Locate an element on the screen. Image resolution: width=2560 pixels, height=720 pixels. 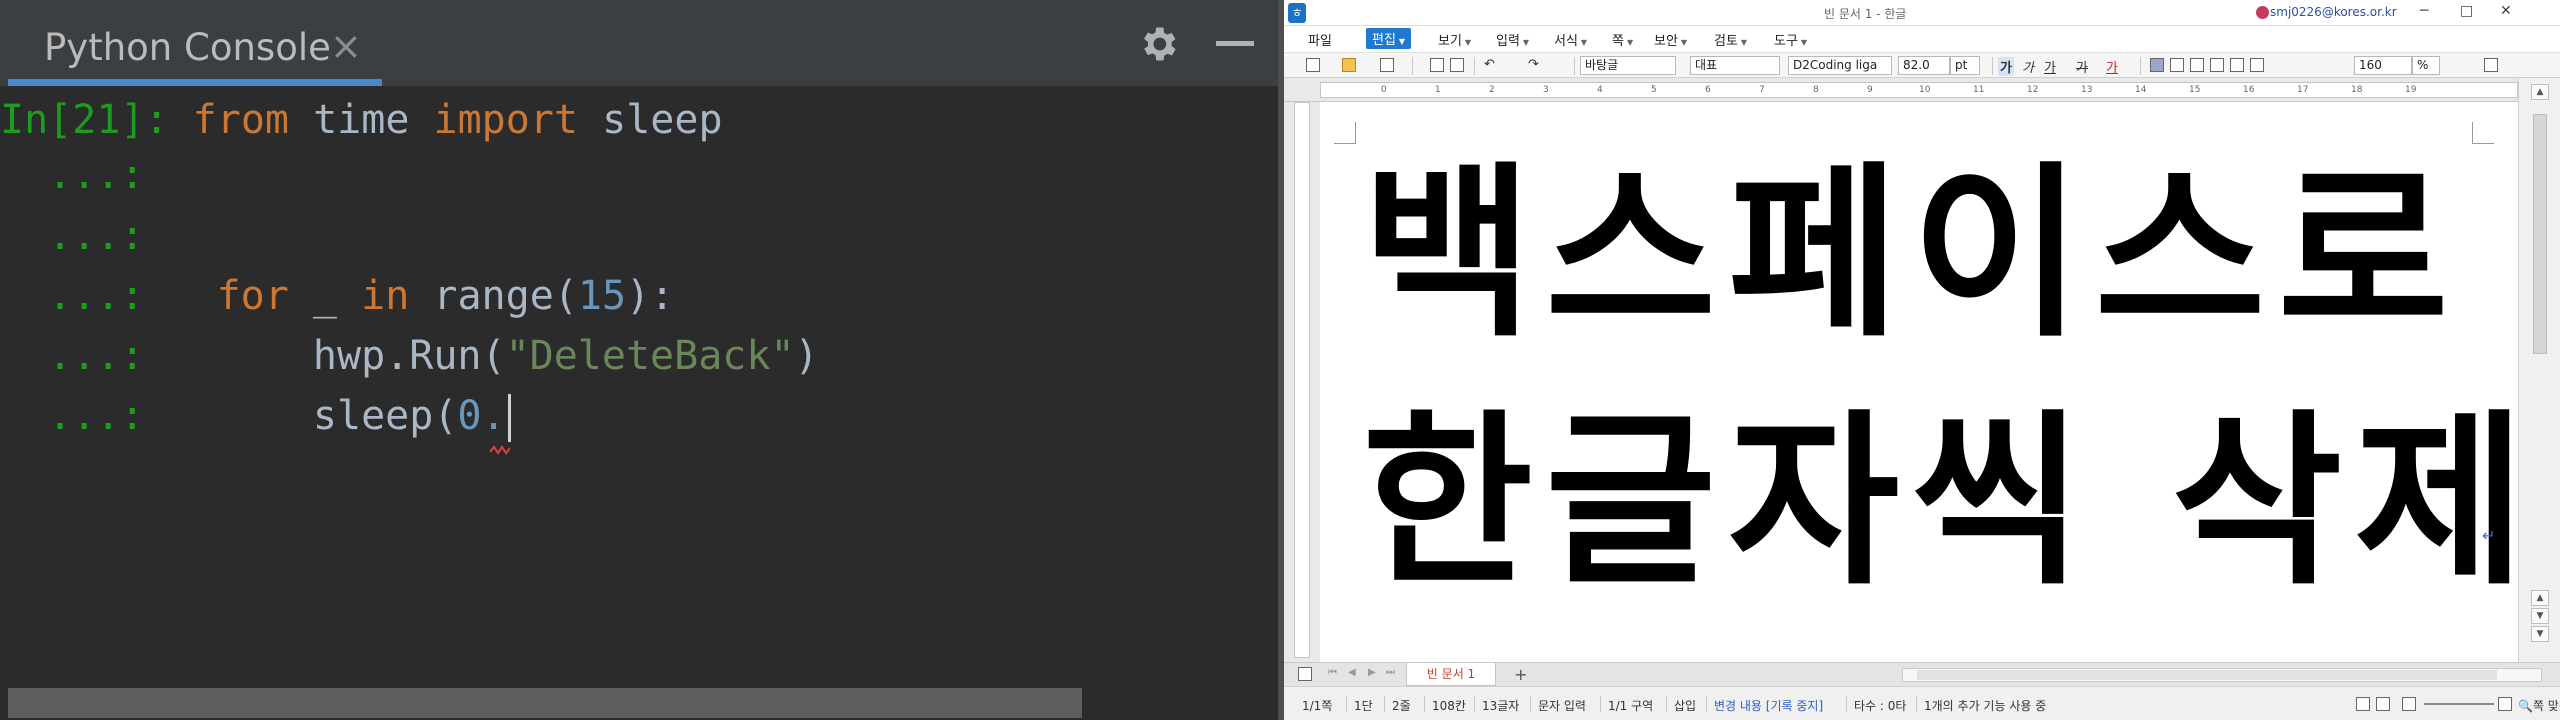
menu-page: 쪽 ▼ is located at coordinates (1622, 39).